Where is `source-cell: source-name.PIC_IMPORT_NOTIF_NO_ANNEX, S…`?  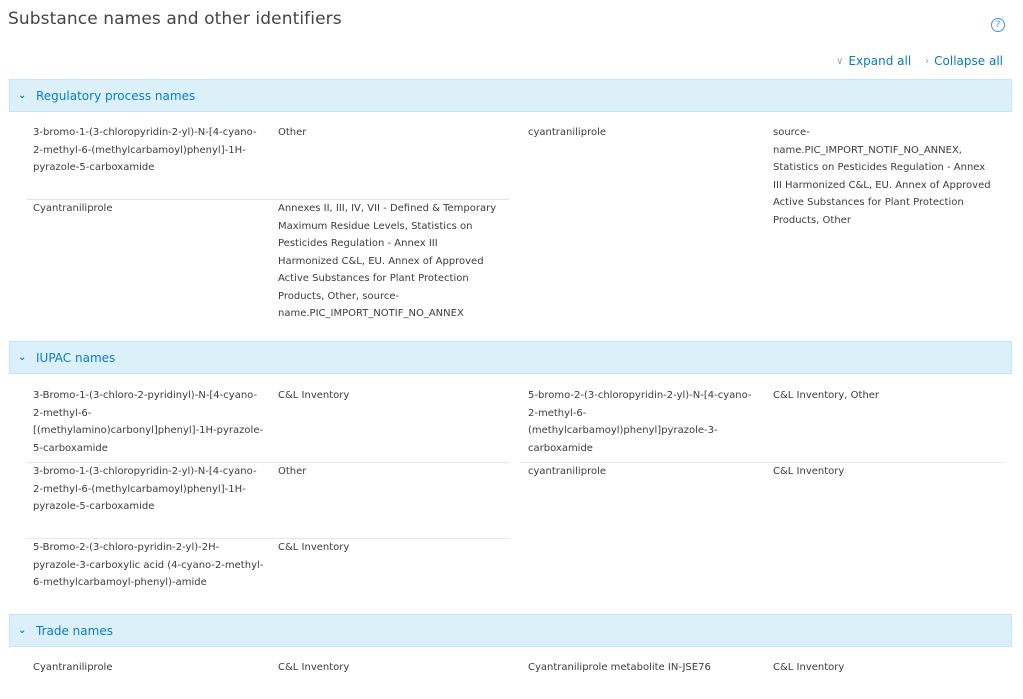
source-cell: source-name.PIC_IMPORT_NOTIF_NO_ANNEX, S… is located at coordinates (882, 176).